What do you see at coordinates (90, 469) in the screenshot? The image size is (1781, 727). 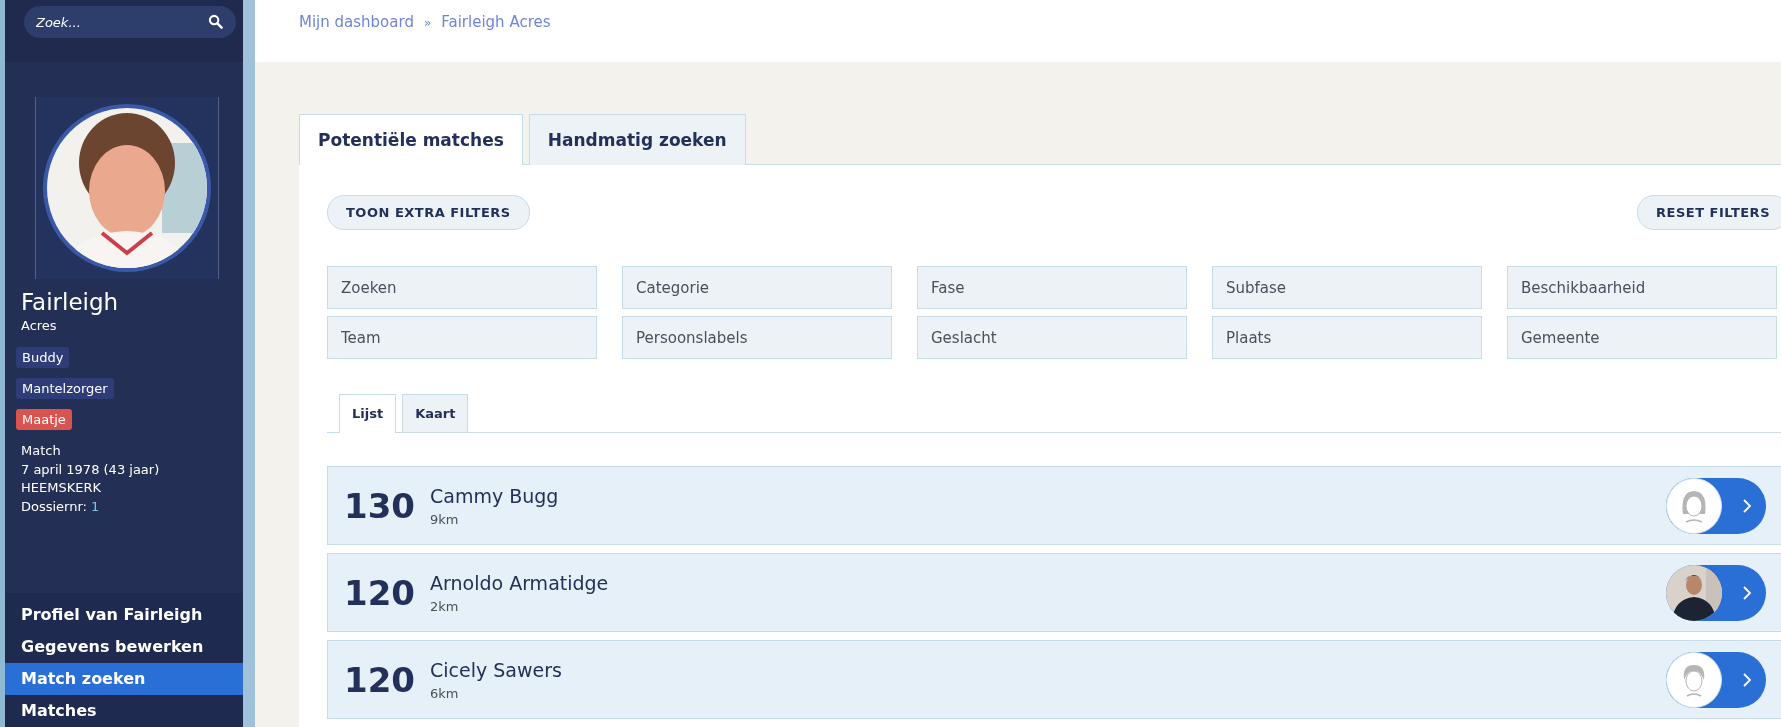 I see `profile-detail: 7 april 1978 (43 jaar)` at bounding box center [90, 469].